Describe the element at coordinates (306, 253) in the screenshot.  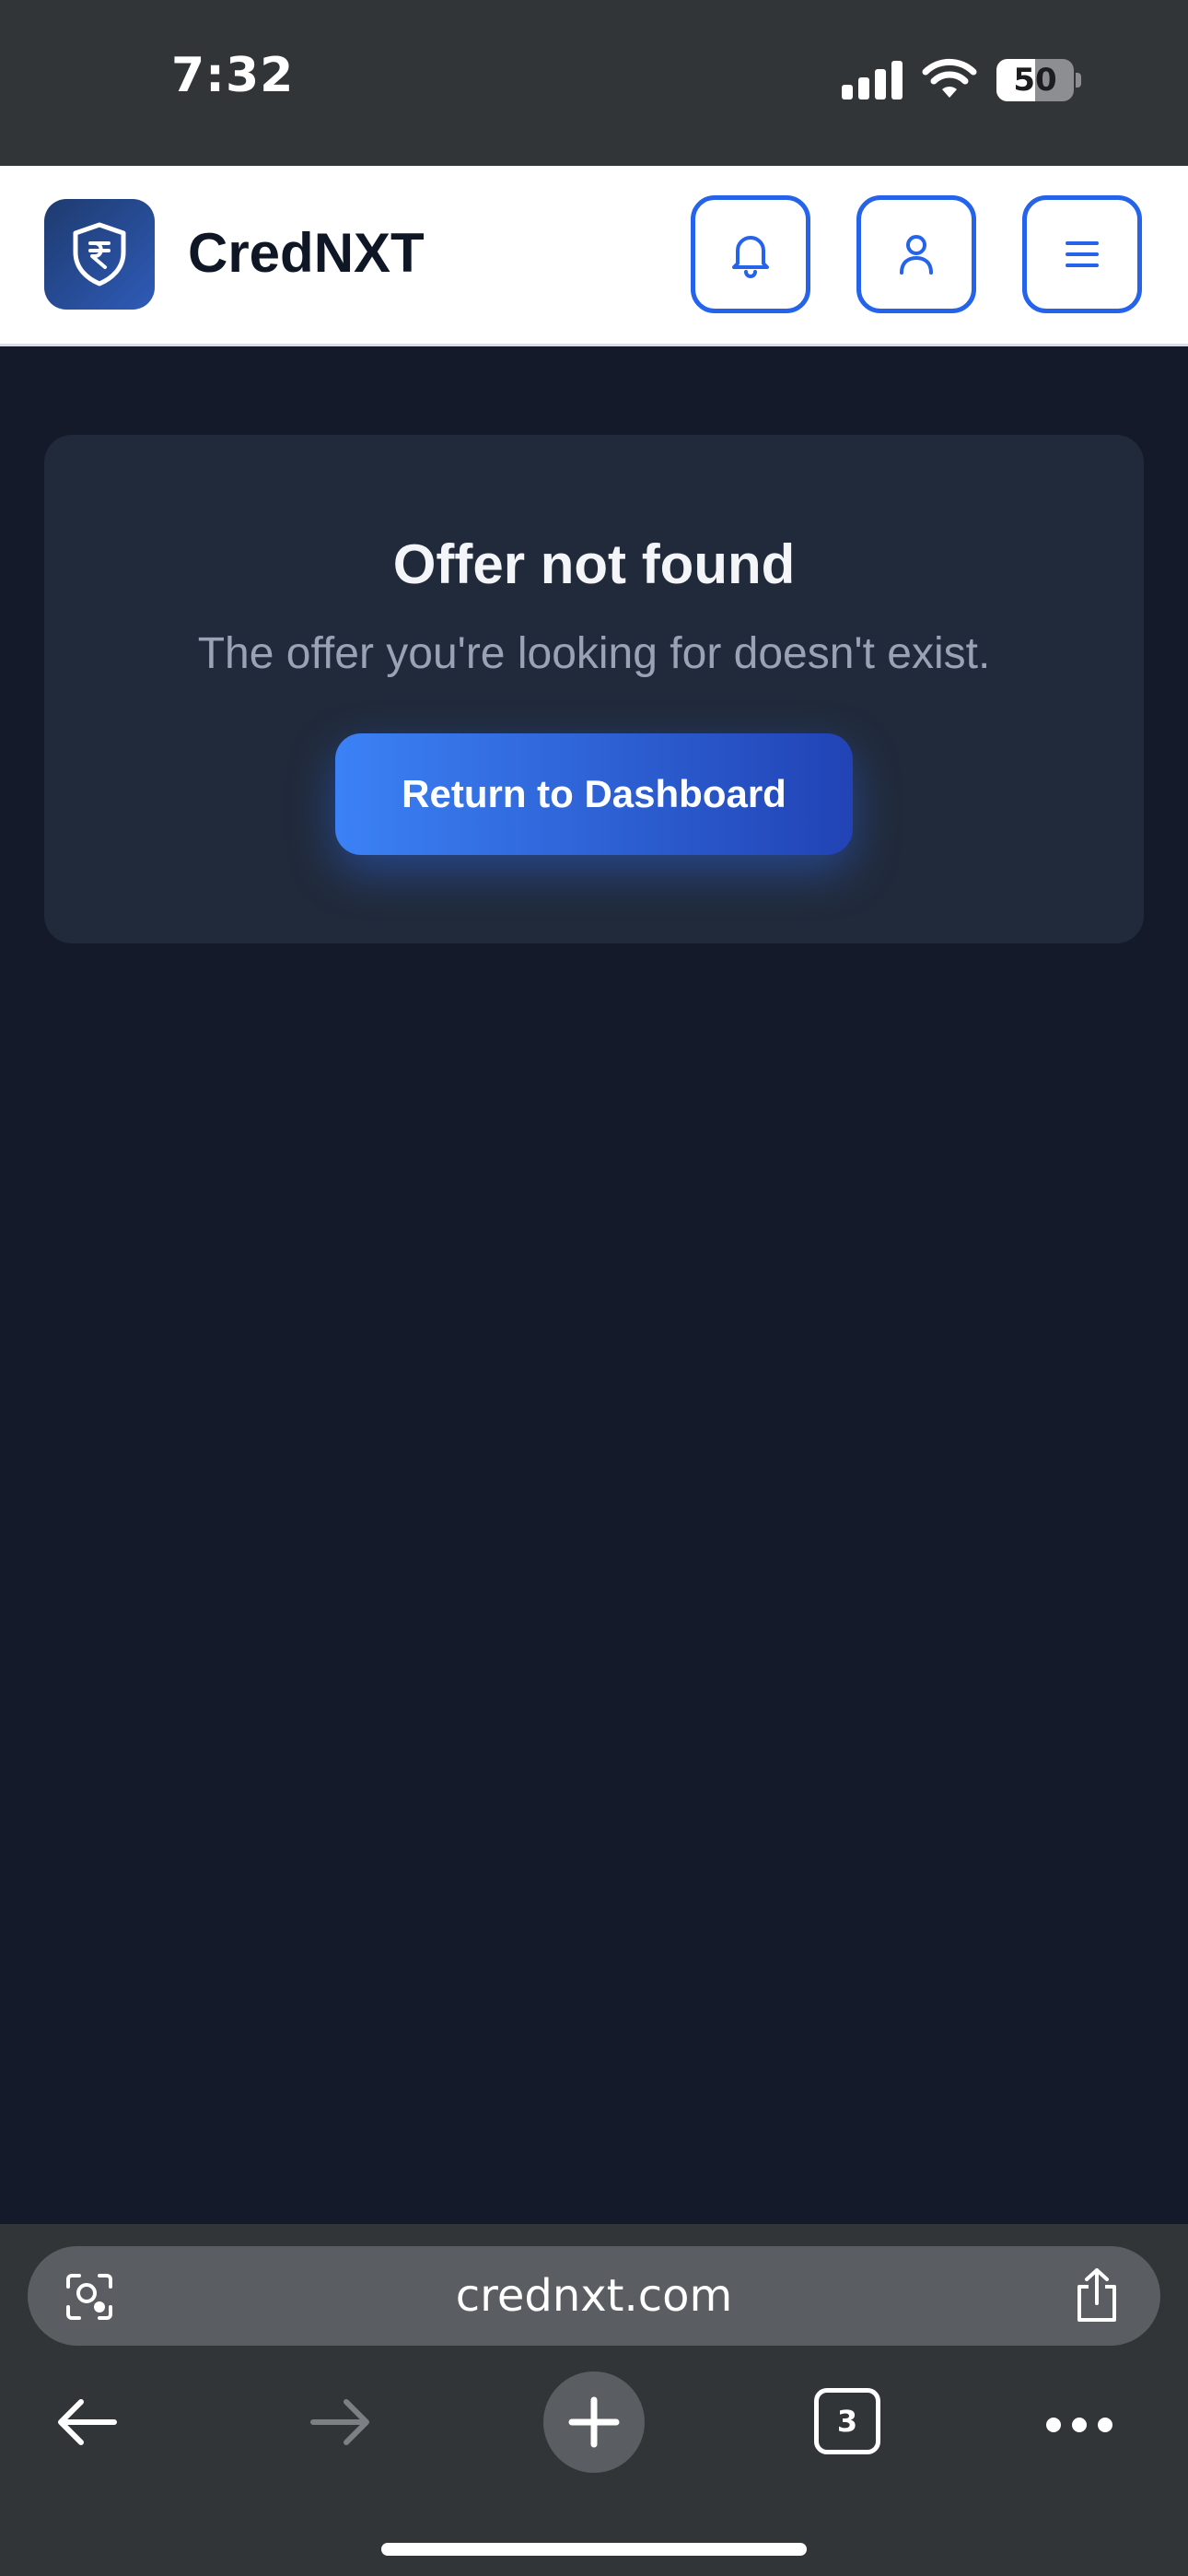
I see `brand-name: CredNXT` at that location.